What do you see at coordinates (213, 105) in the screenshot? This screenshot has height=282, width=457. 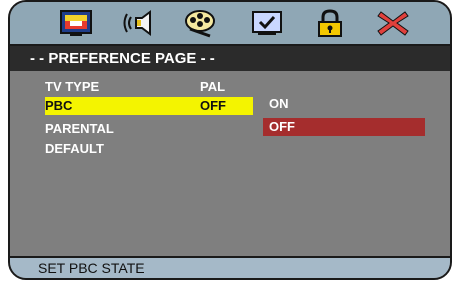 I see `menu-item-value: OFF` at bounding box center [213, 105].